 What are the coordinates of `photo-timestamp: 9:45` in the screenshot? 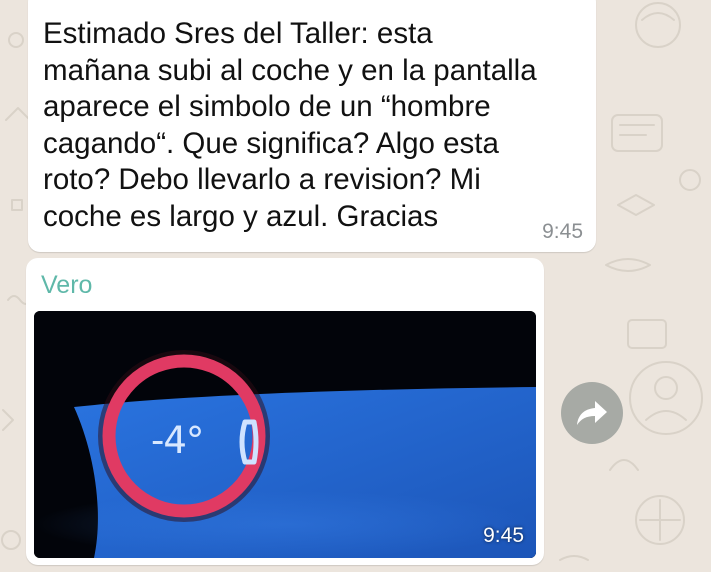 It's located at (503, 535).